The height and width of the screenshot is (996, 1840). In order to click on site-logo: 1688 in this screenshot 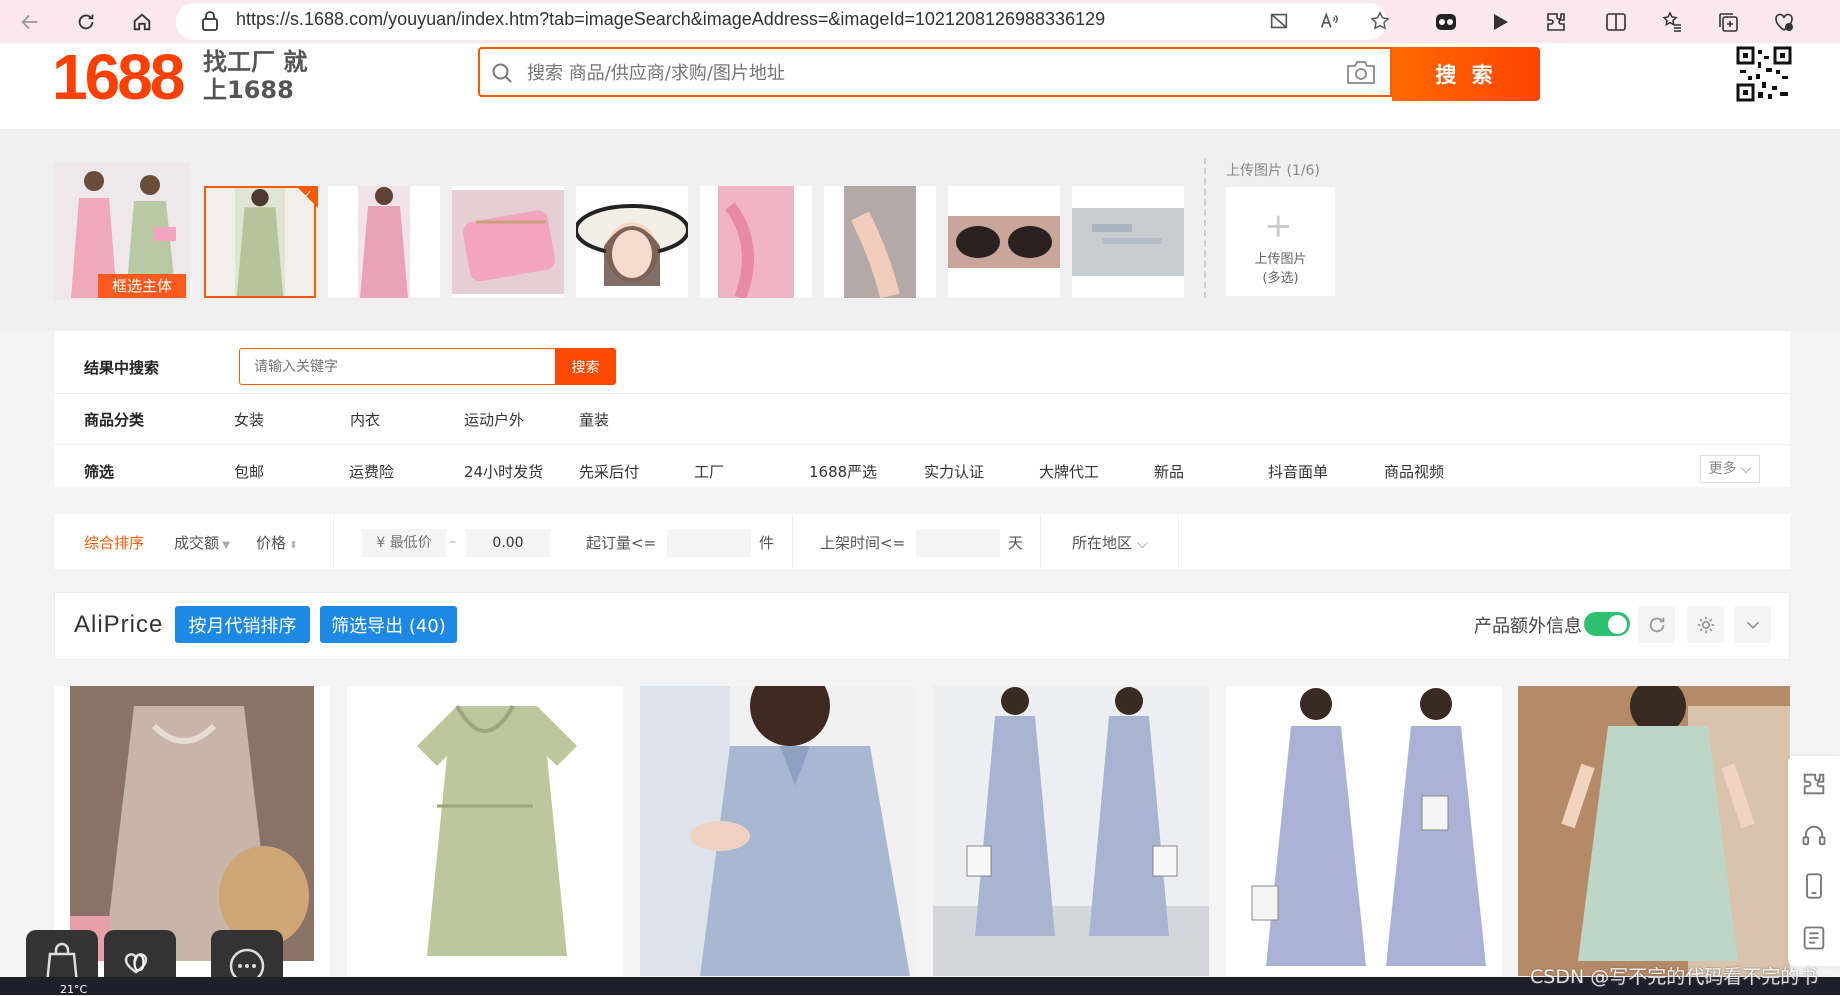, I will do `click(118, 77)`.